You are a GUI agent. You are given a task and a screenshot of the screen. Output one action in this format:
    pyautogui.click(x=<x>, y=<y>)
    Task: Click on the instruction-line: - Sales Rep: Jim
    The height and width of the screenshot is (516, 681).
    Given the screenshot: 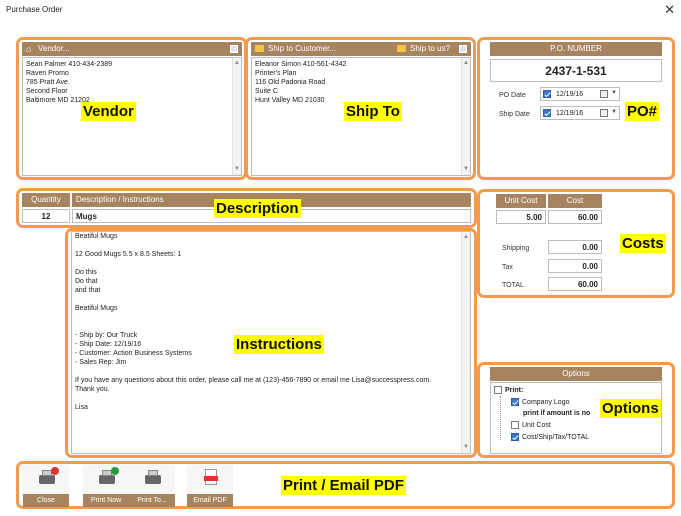 What is the action you would take?
    pyautogui.click(x=101, y=362)
    